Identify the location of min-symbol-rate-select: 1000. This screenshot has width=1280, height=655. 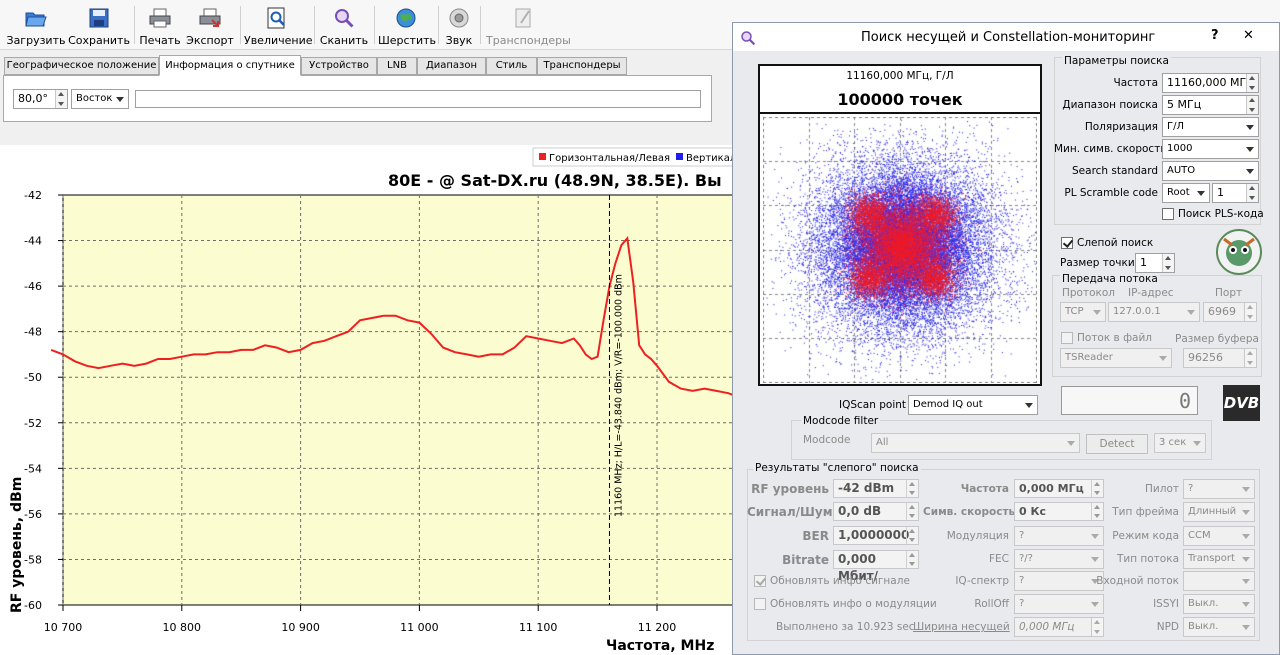
(1210, 149).